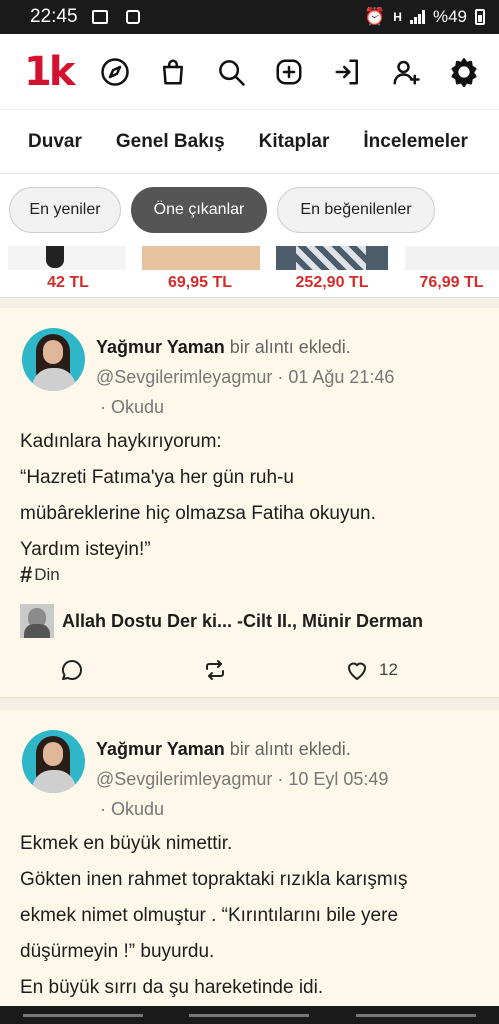  I want to click on like-count: 12, so click(388, 669).